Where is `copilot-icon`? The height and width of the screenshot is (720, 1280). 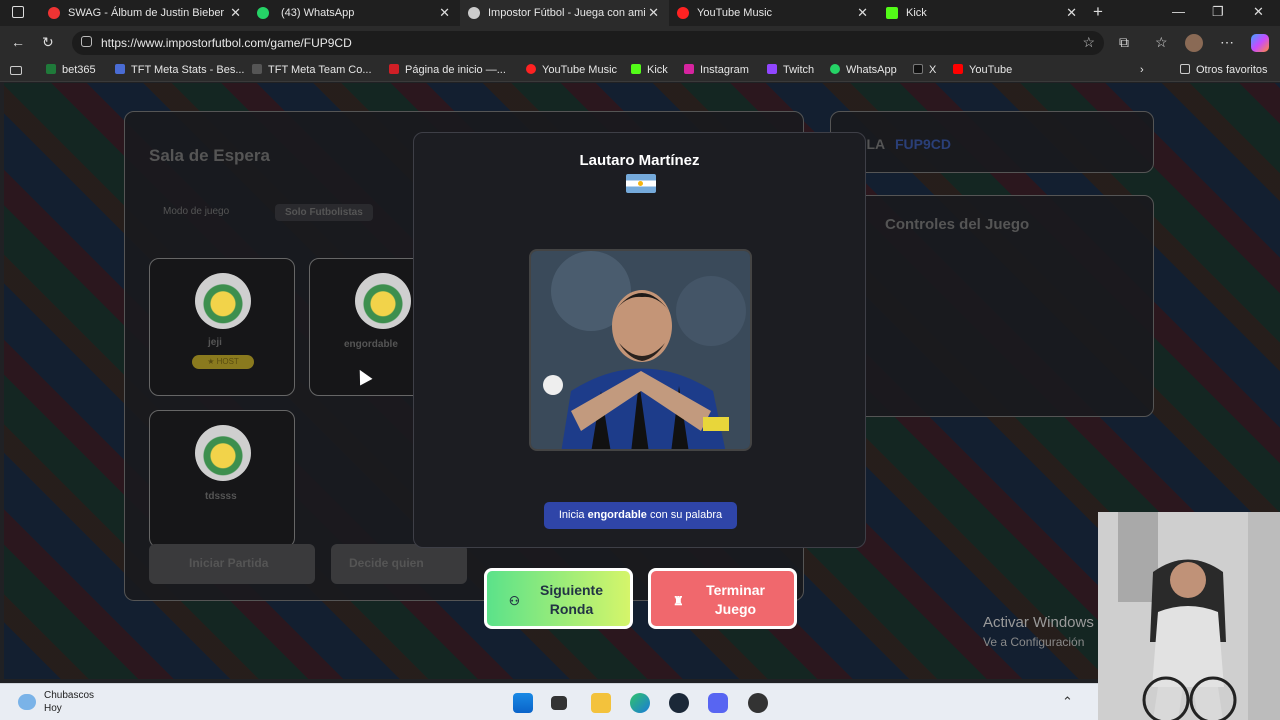 copilot-icon is located at coordinates (1260, 43).